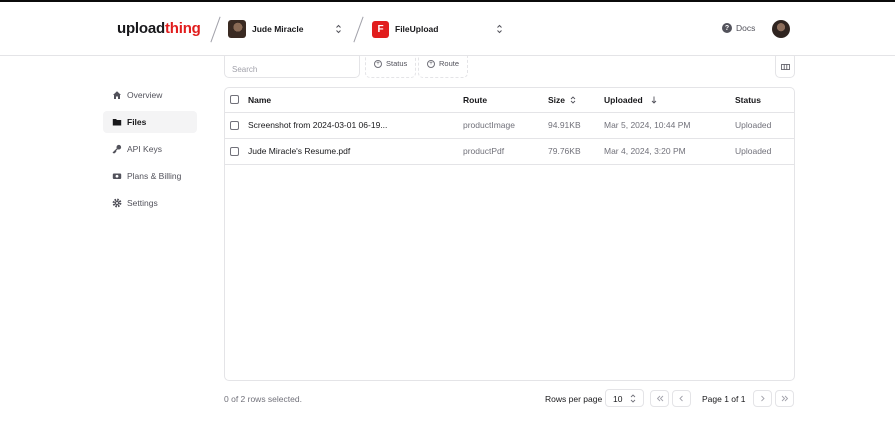 This screenshot has width=895, height=442. Describe the element at coordinates (237, 29) in the screenshot. I see `account-avatar` at that location.